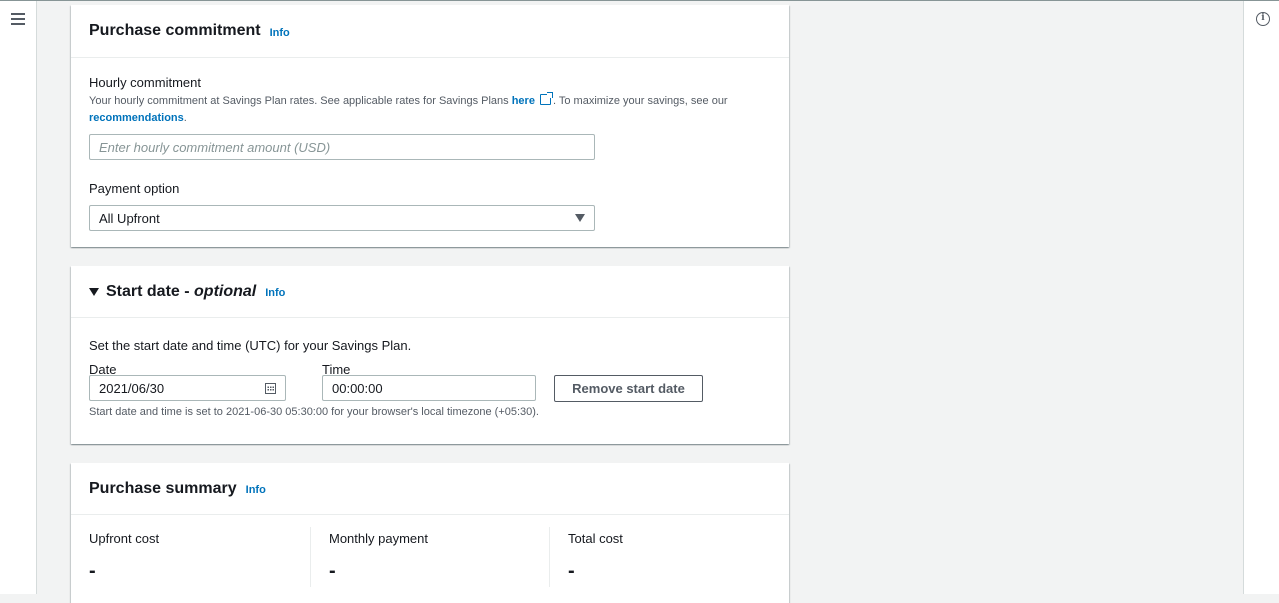  What do you see at coordinates (1261, 297) in the screenshot?
I see `tools-rail: i` at bounding box center [1261, 297].